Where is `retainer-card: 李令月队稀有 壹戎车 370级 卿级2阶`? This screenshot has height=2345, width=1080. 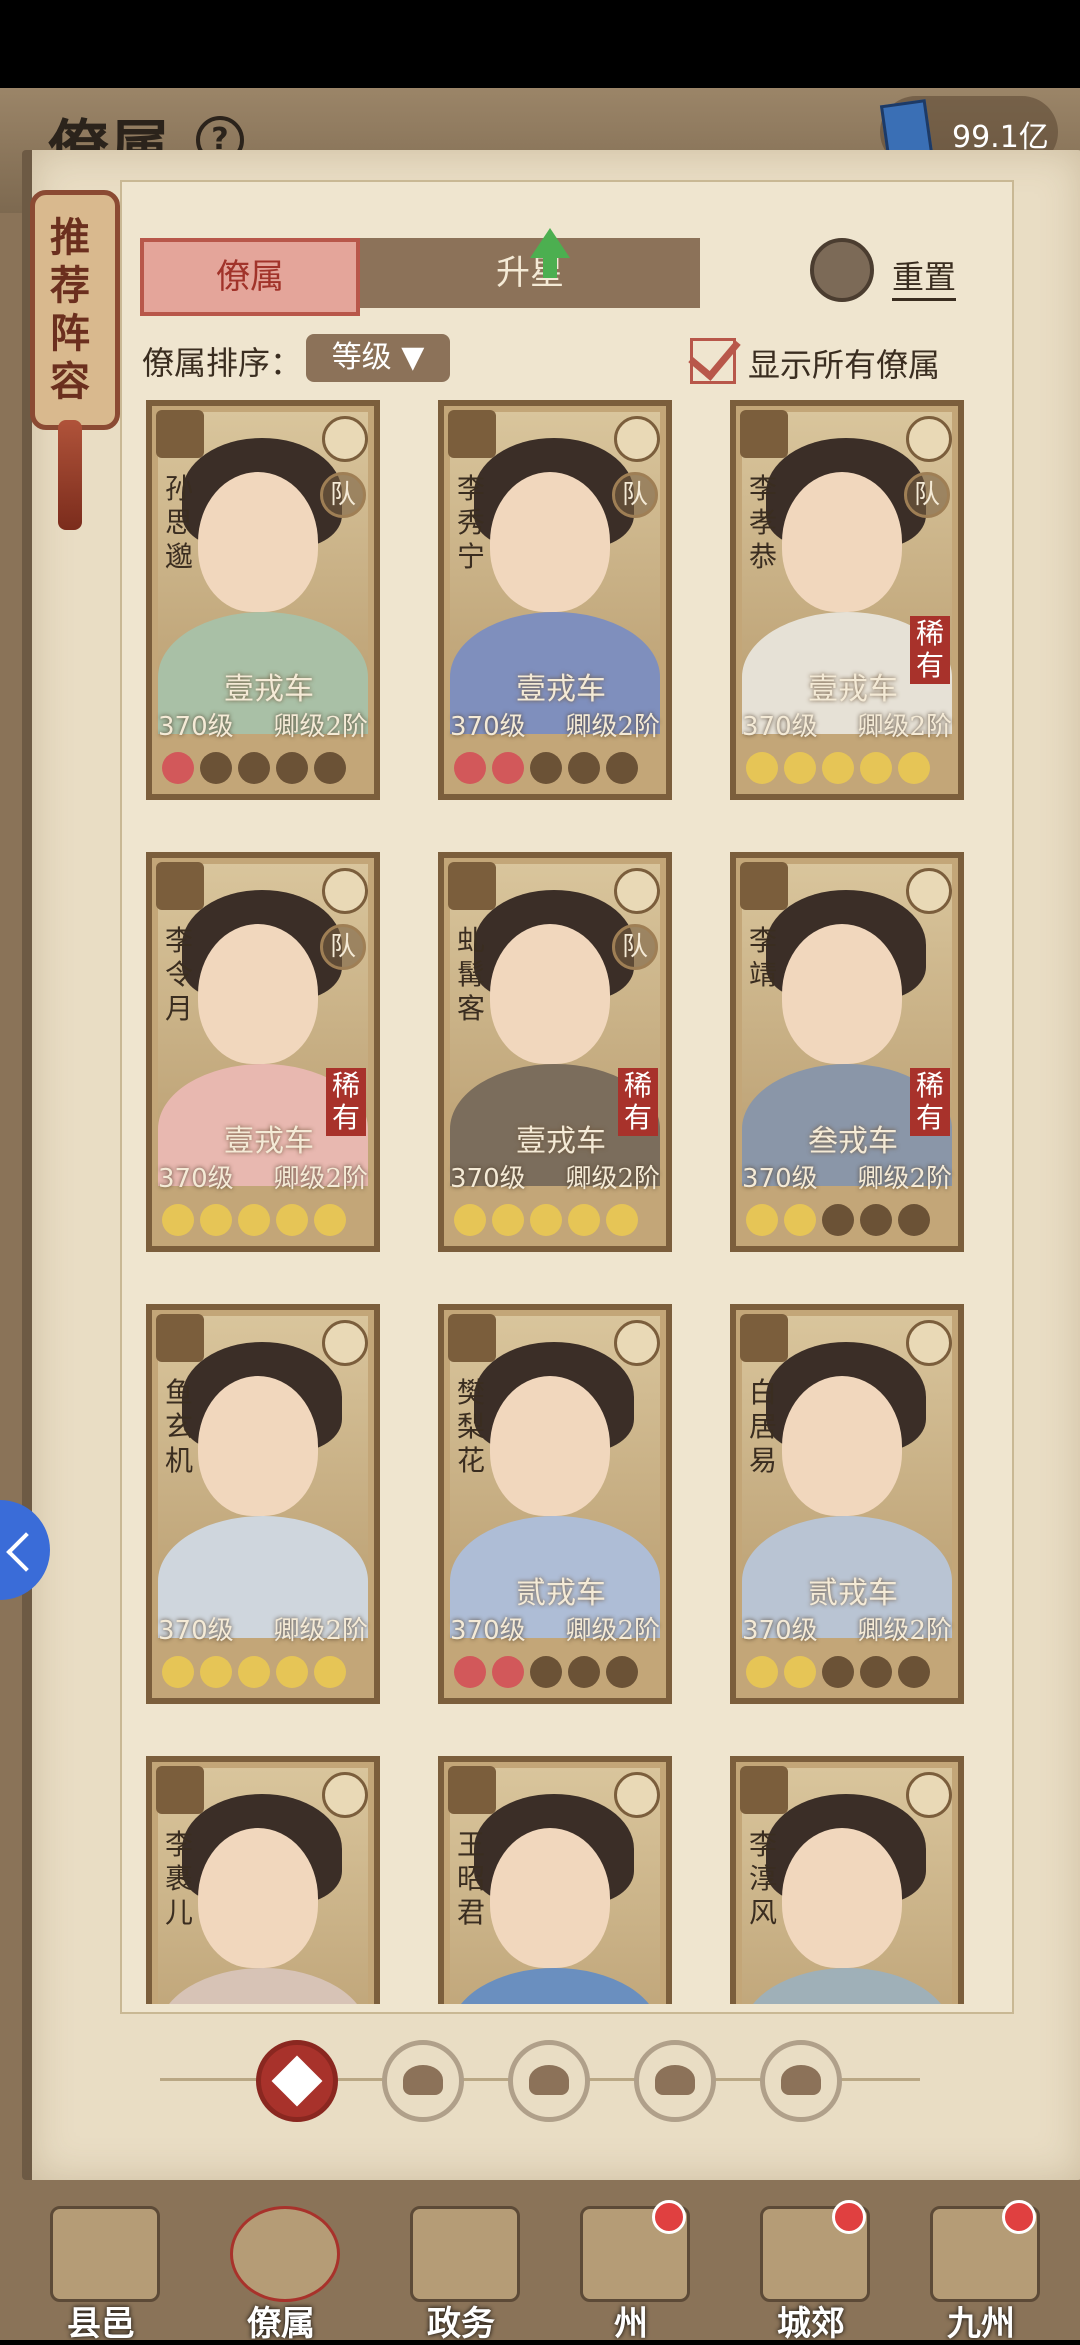
retainer-card: 李令月队稀有 壹戎车 370级 卿级2阶 is located at coordinates (263, 1052).